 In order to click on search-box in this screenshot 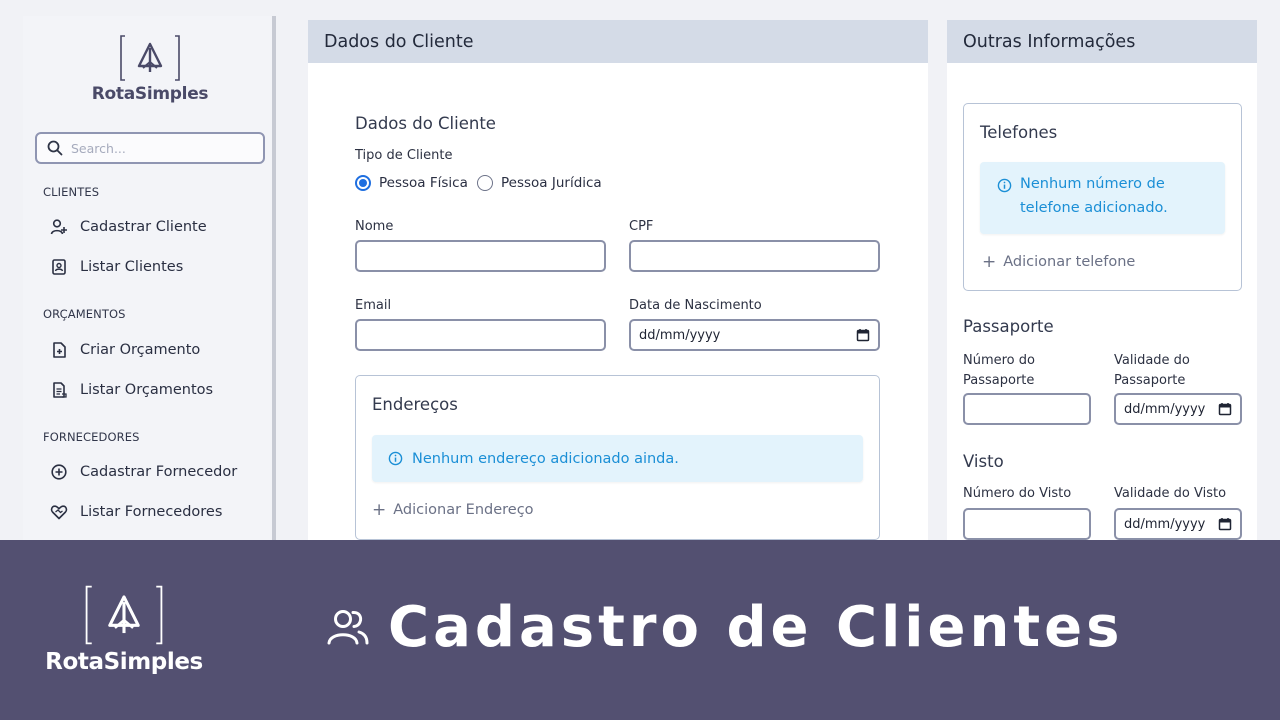, I will do `click(150, 148)`.